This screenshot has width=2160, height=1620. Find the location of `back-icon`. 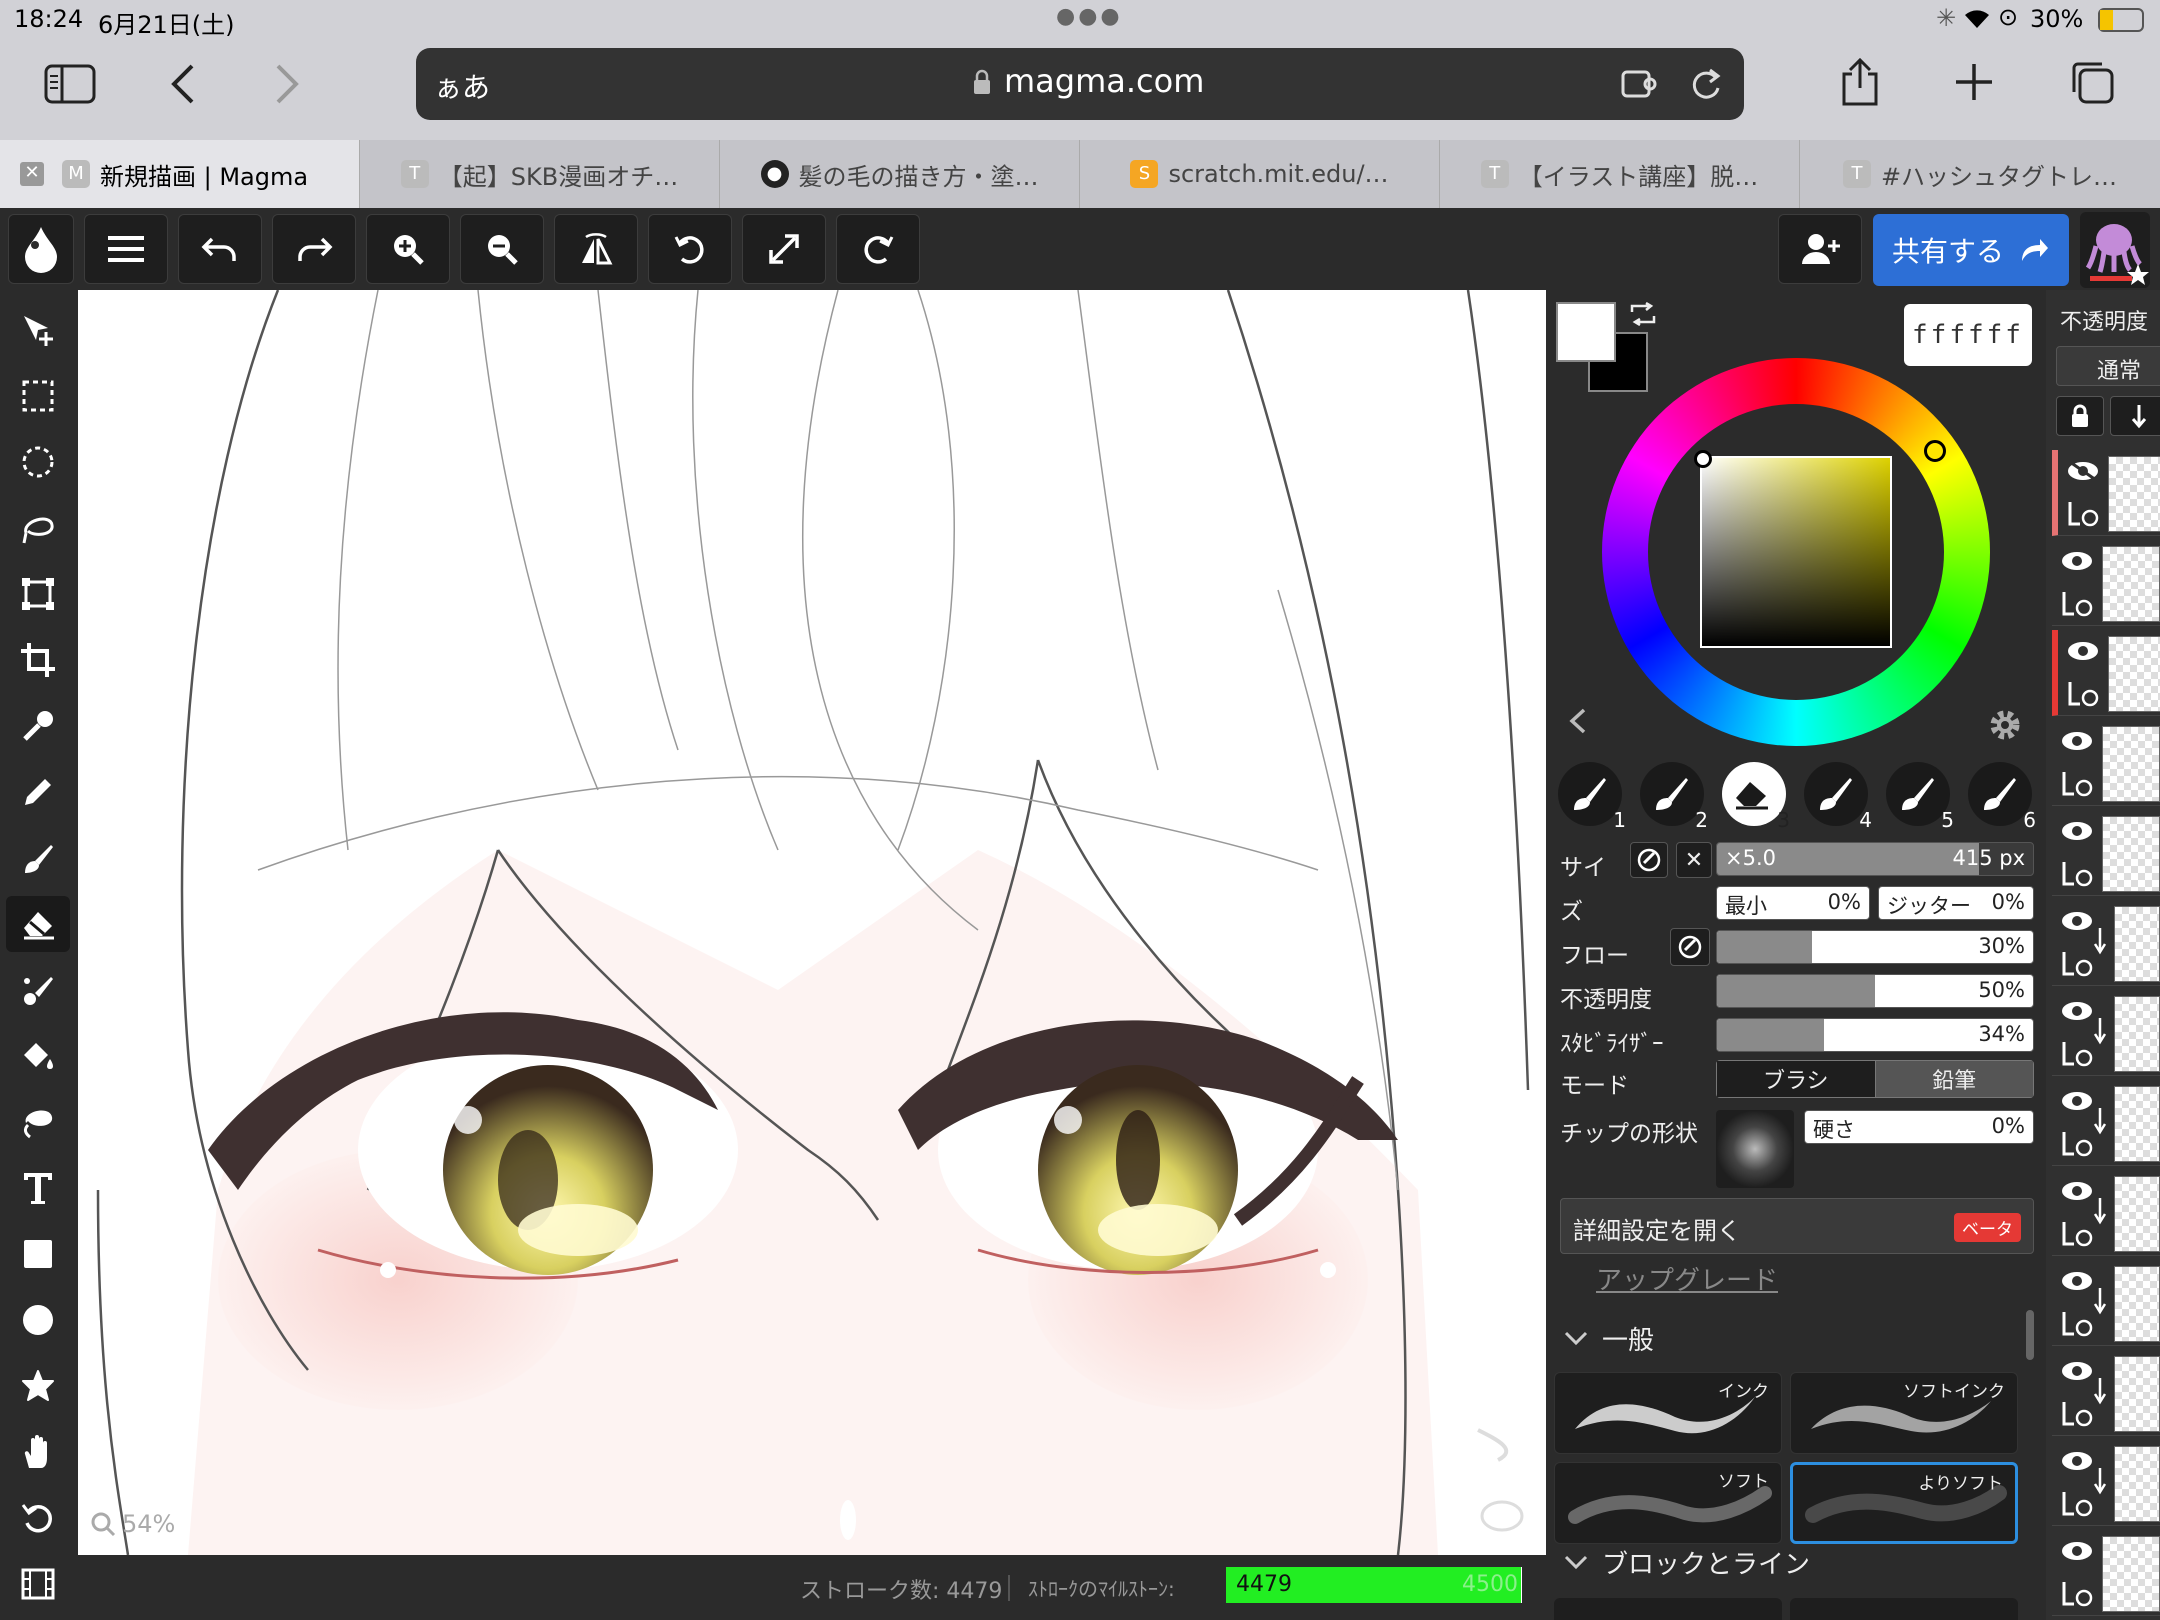

back-icon is located at coordinates (183, 84).